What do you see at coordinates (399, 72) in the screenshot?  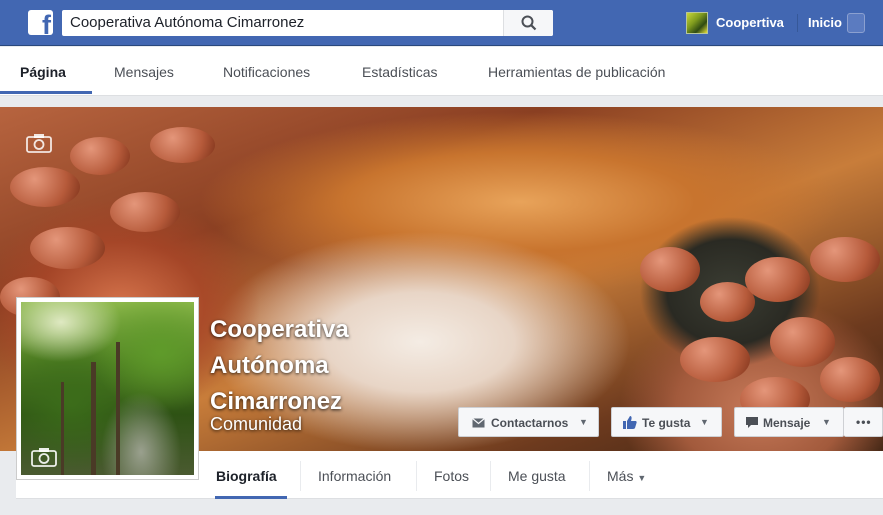 I see `tab-estadisticas: Estadísticas` at bounding box center [399, 72].